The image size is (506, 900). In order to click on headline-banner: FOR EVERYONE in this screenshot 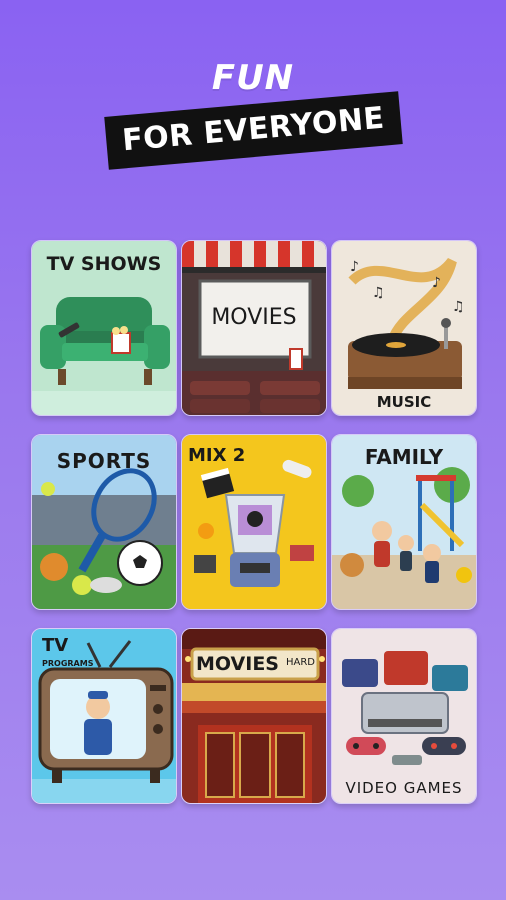, I will do `click(253, 130)`.